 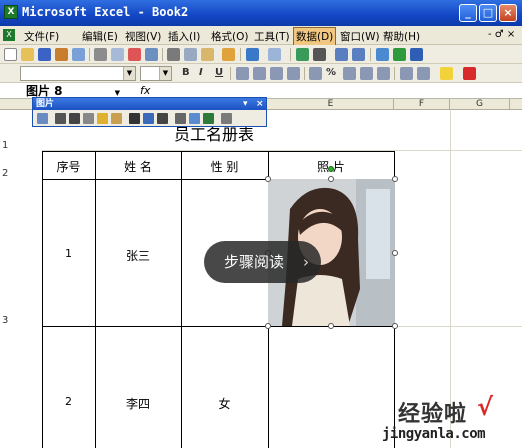 I want to click on align-left-icon, so click(x=242, y=73).